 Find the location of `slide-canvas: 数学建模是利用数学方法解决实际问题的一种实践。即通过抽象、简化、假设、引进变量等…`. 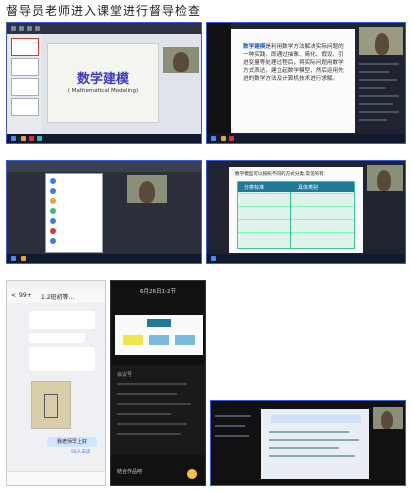

slide-canvas: 数学建模是利用数学方法解决实际问题的一种实践。即通过抽象、简化、假设、引进变量等… is located at coordinates (293, 81).